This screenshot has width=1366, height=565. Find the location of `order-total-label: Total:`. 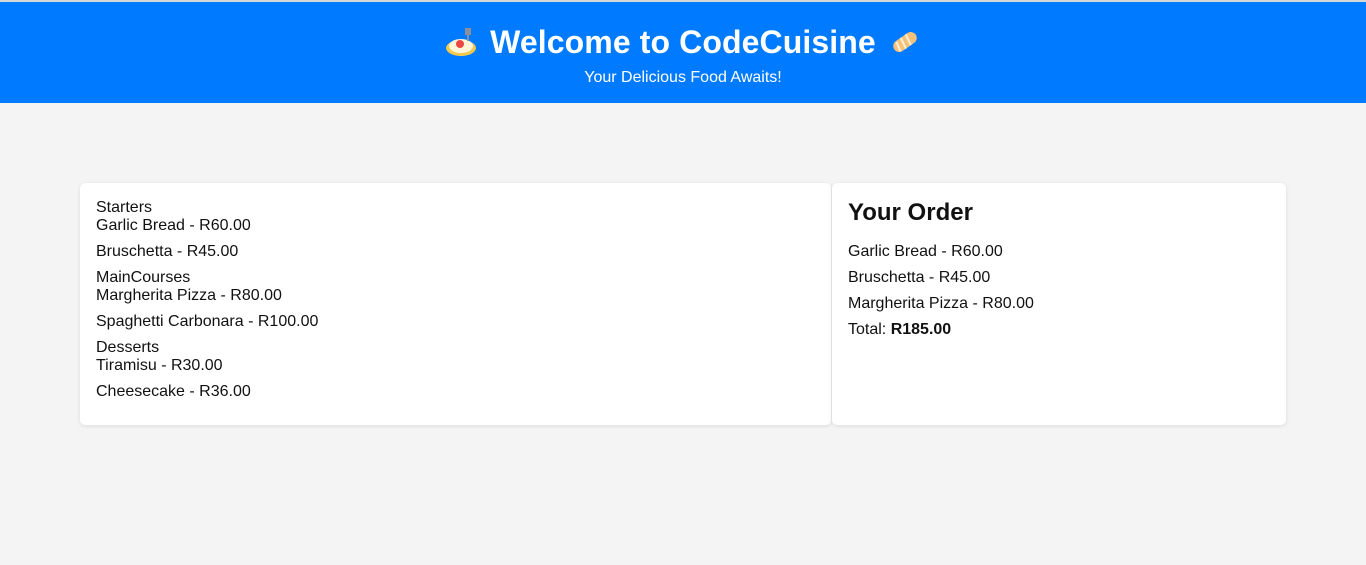

order-total-label: Total: is located at coordinates (867, 329).